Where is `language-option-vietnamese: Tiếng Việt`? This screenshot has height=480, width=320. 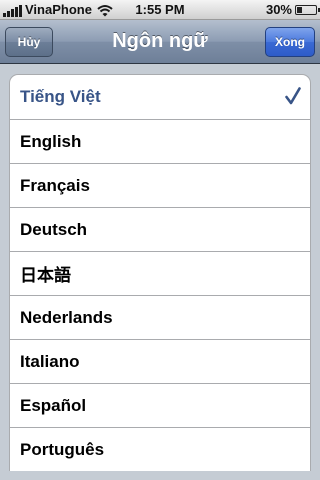
language-option-vietnamese: Tiếng Việt is located at coordinates (160, 97).